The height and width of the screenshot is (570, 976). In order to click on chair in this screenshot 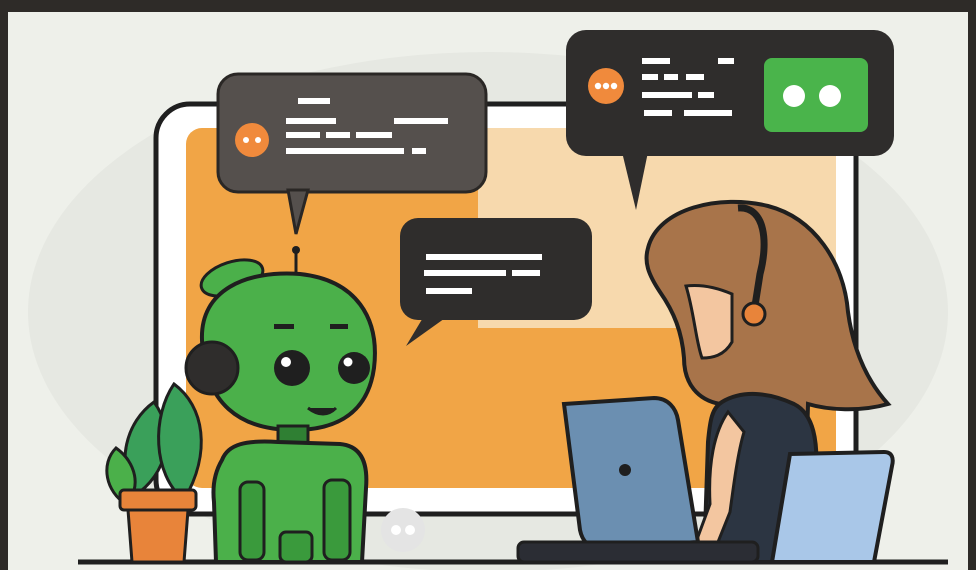, I will do `click(832, 506)`.